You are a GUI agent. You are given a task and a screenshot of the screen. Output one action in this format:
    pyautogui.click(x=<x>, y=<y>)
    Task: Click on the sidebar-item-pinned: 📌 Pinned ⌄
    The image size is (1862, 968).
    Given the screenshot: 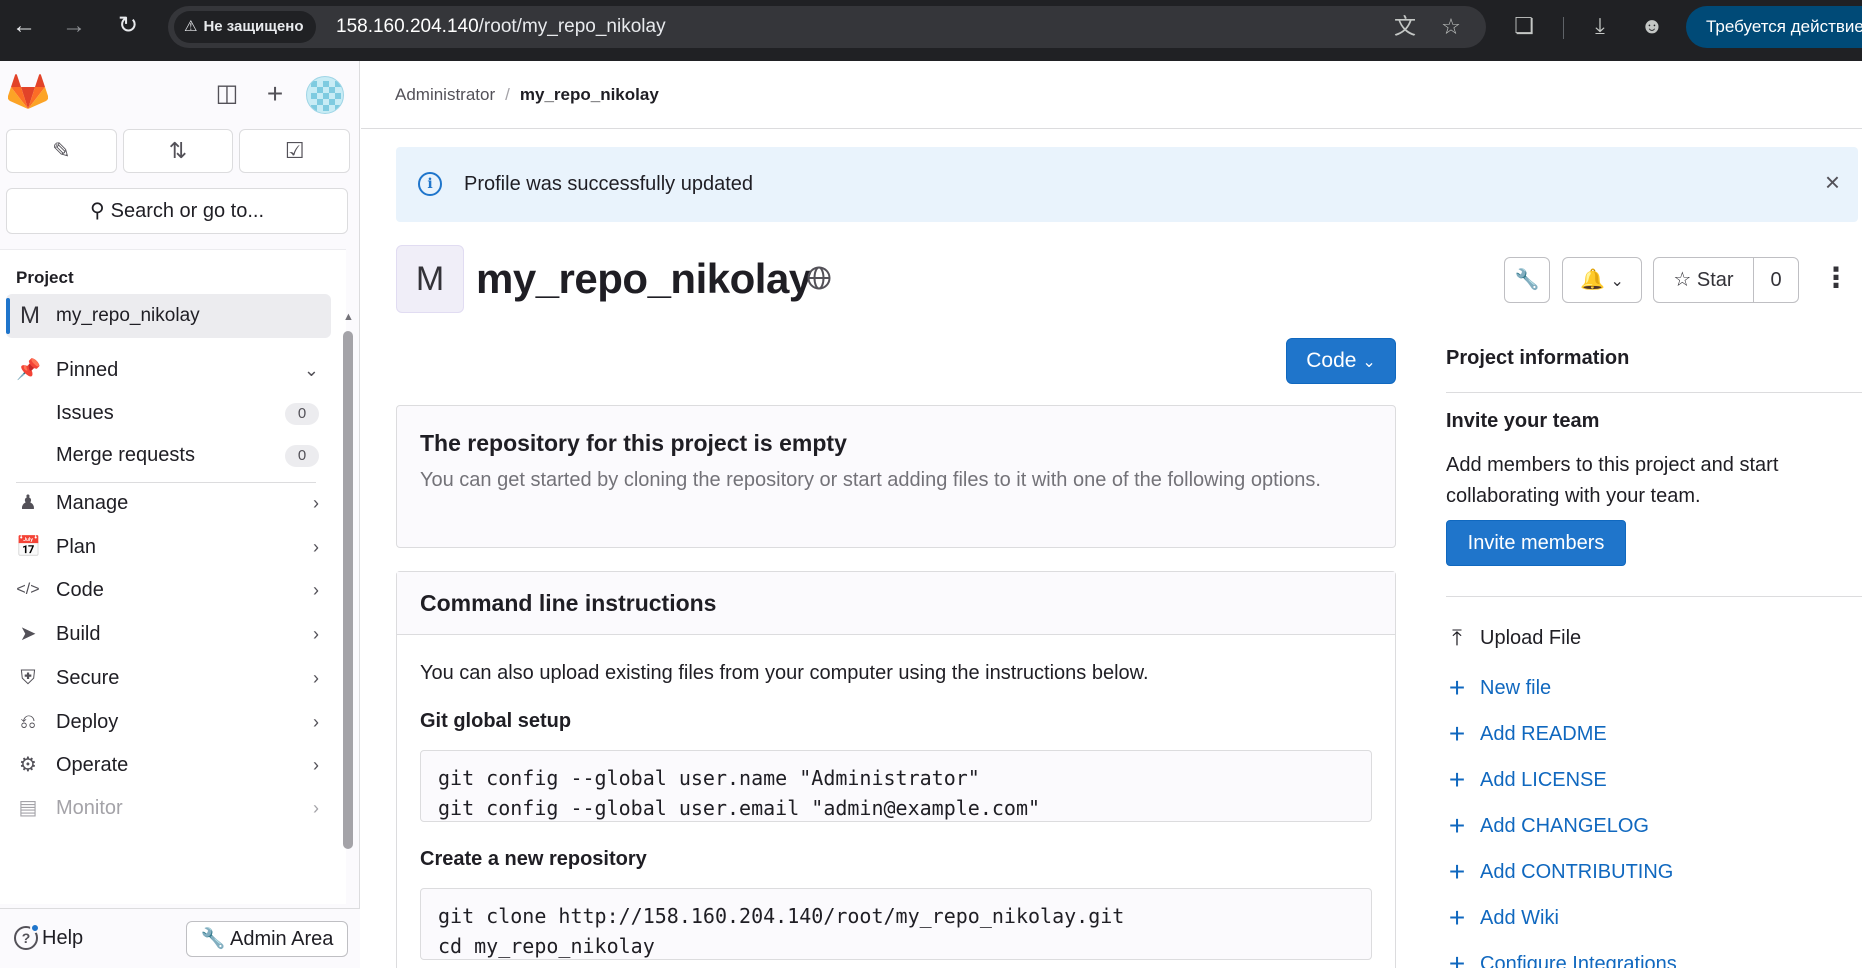 What is the action you would take?
    pyautogui.click(x=168, y=370)
    